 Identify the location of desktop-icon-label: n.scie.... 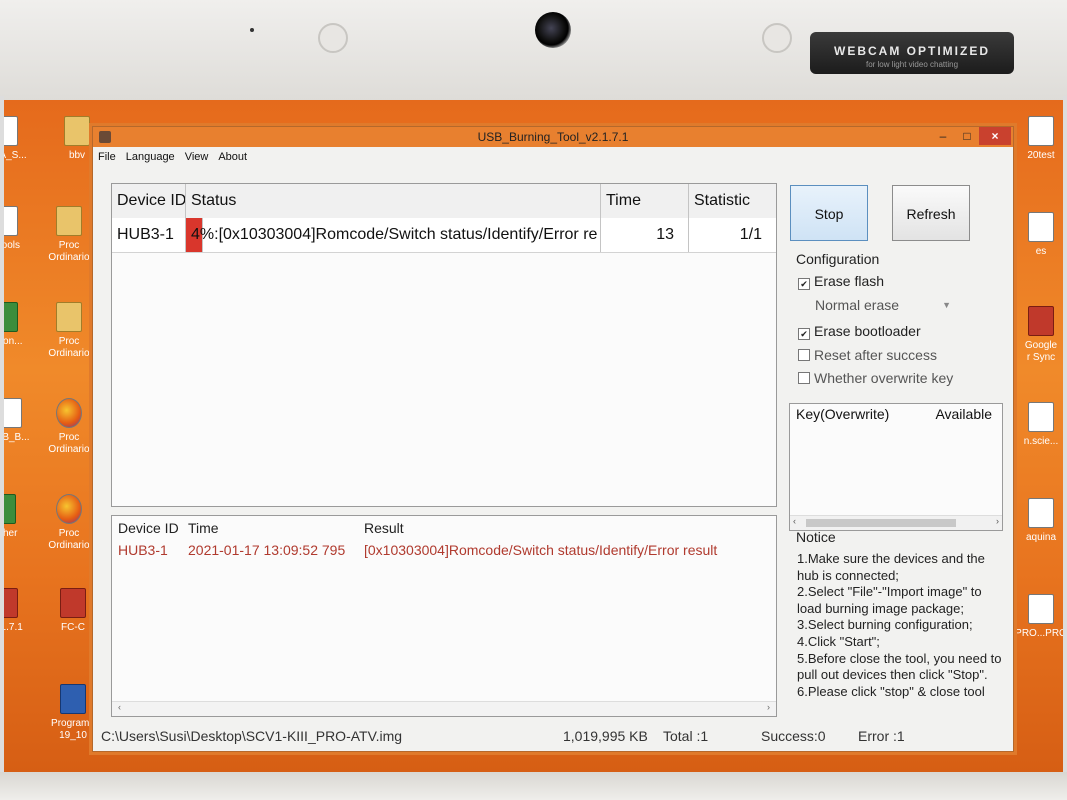
(1041, 441).